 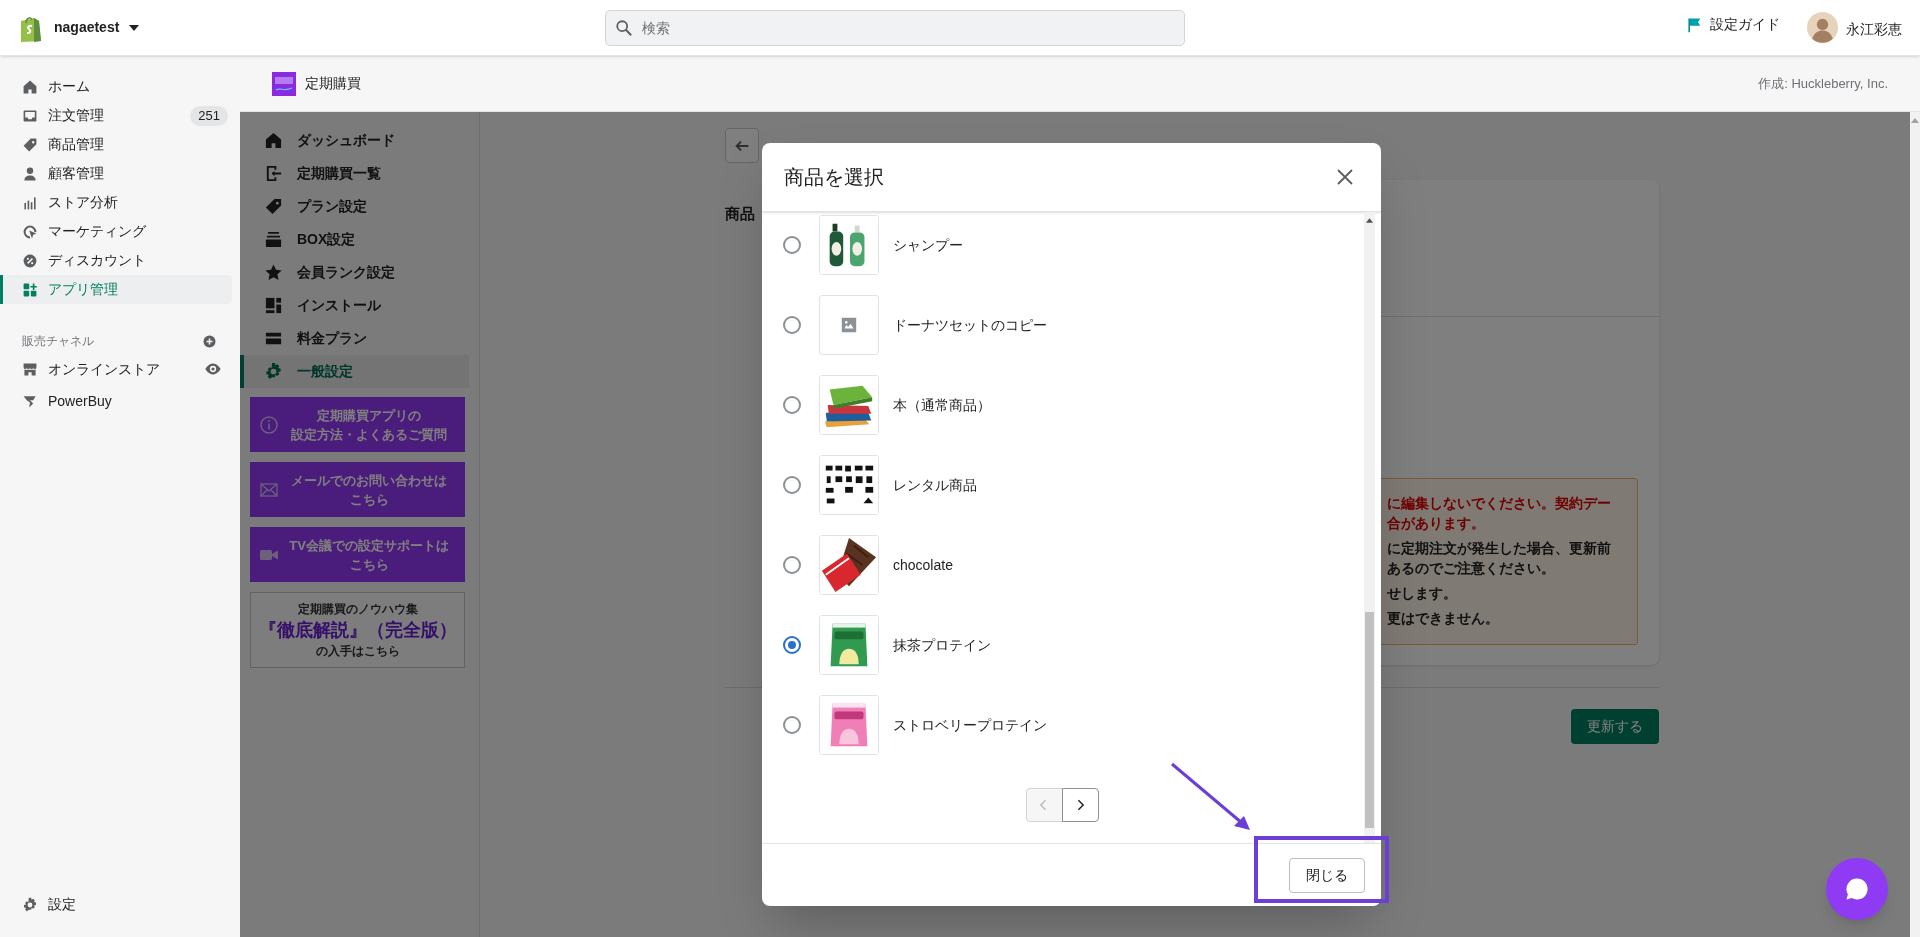 I want to click on next-page-button, so click(x=1080, y=805).